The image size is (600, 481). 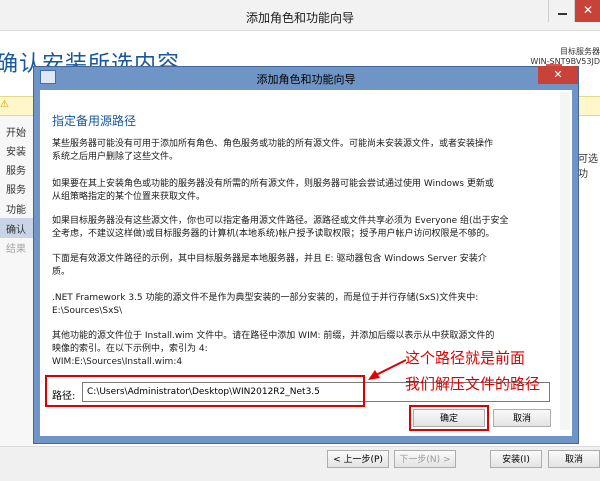 What do you see at coordinates (387, 369) in the screenshot?
I see `annotation-arrow-icon` at bounding box center [387, 369].